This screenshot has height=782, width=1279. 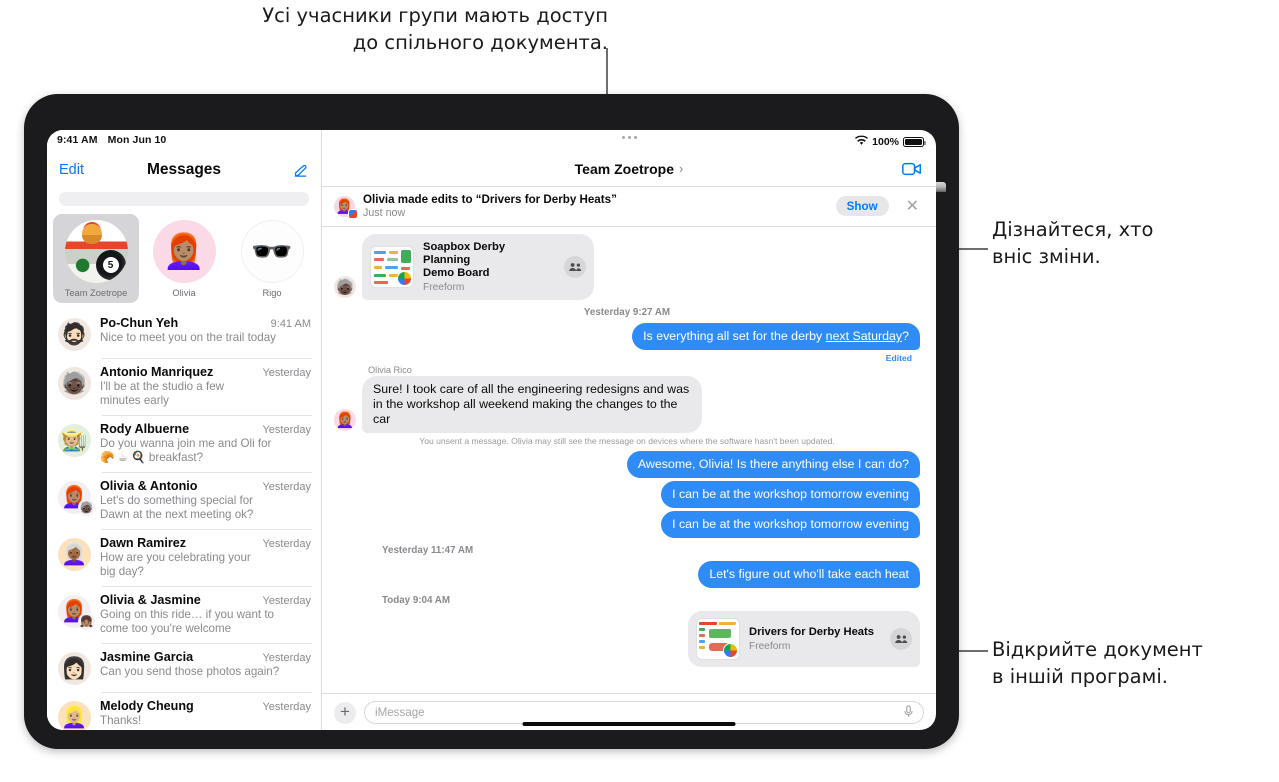 What do you see at coordinates (121, 720) in the screenshot?
I see `conversation-preview: Thanks!` at bounding box center [121, 720].